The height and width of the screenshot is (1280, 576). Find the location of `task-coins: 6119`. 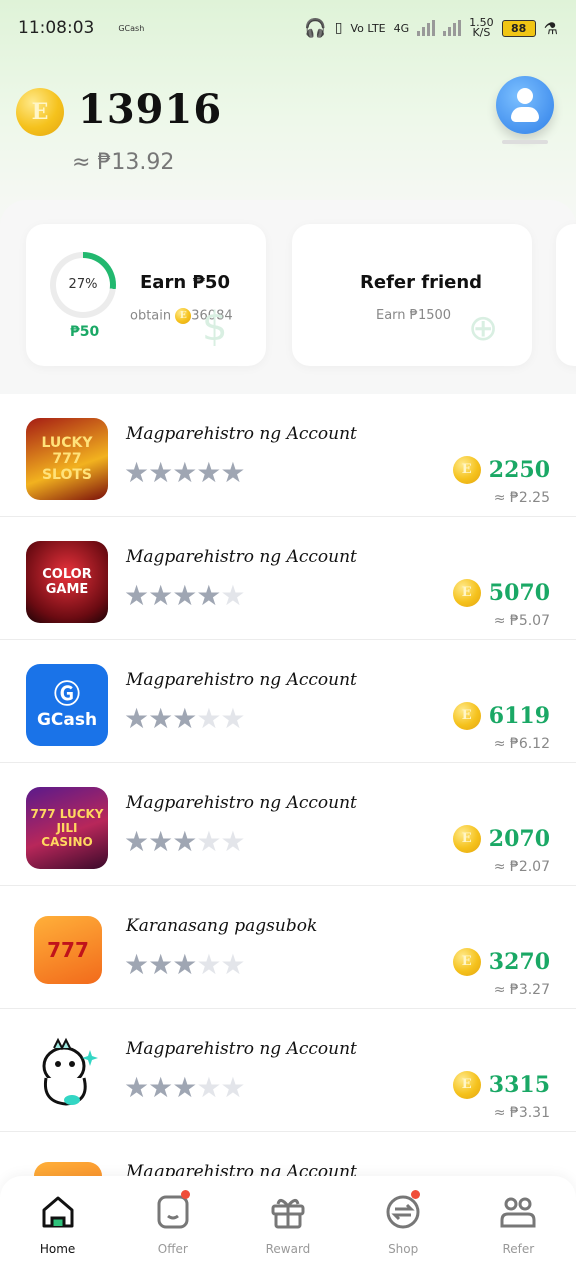

task-coins: 6119 is located at coordinates (519, 716).